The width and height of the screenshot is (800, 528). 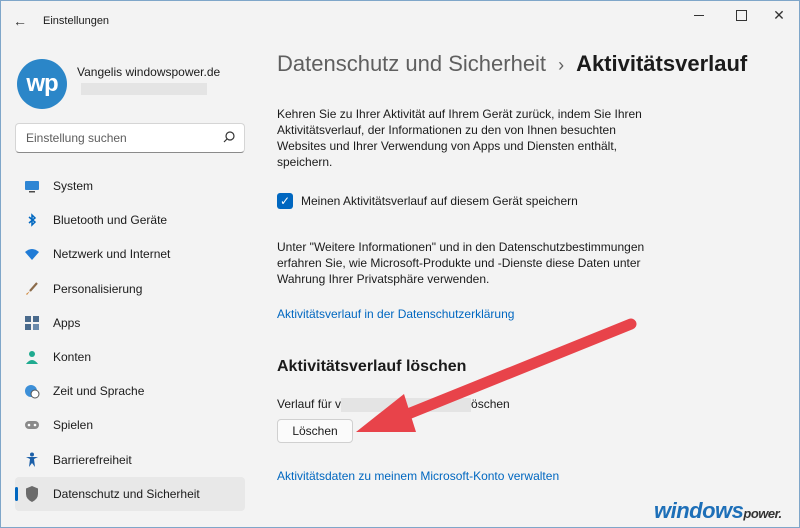 What do you see at coordinates (130, 323) in the screenshot?
I see `sidebar-item-apps: Apps` at bounding box center [130, 323].